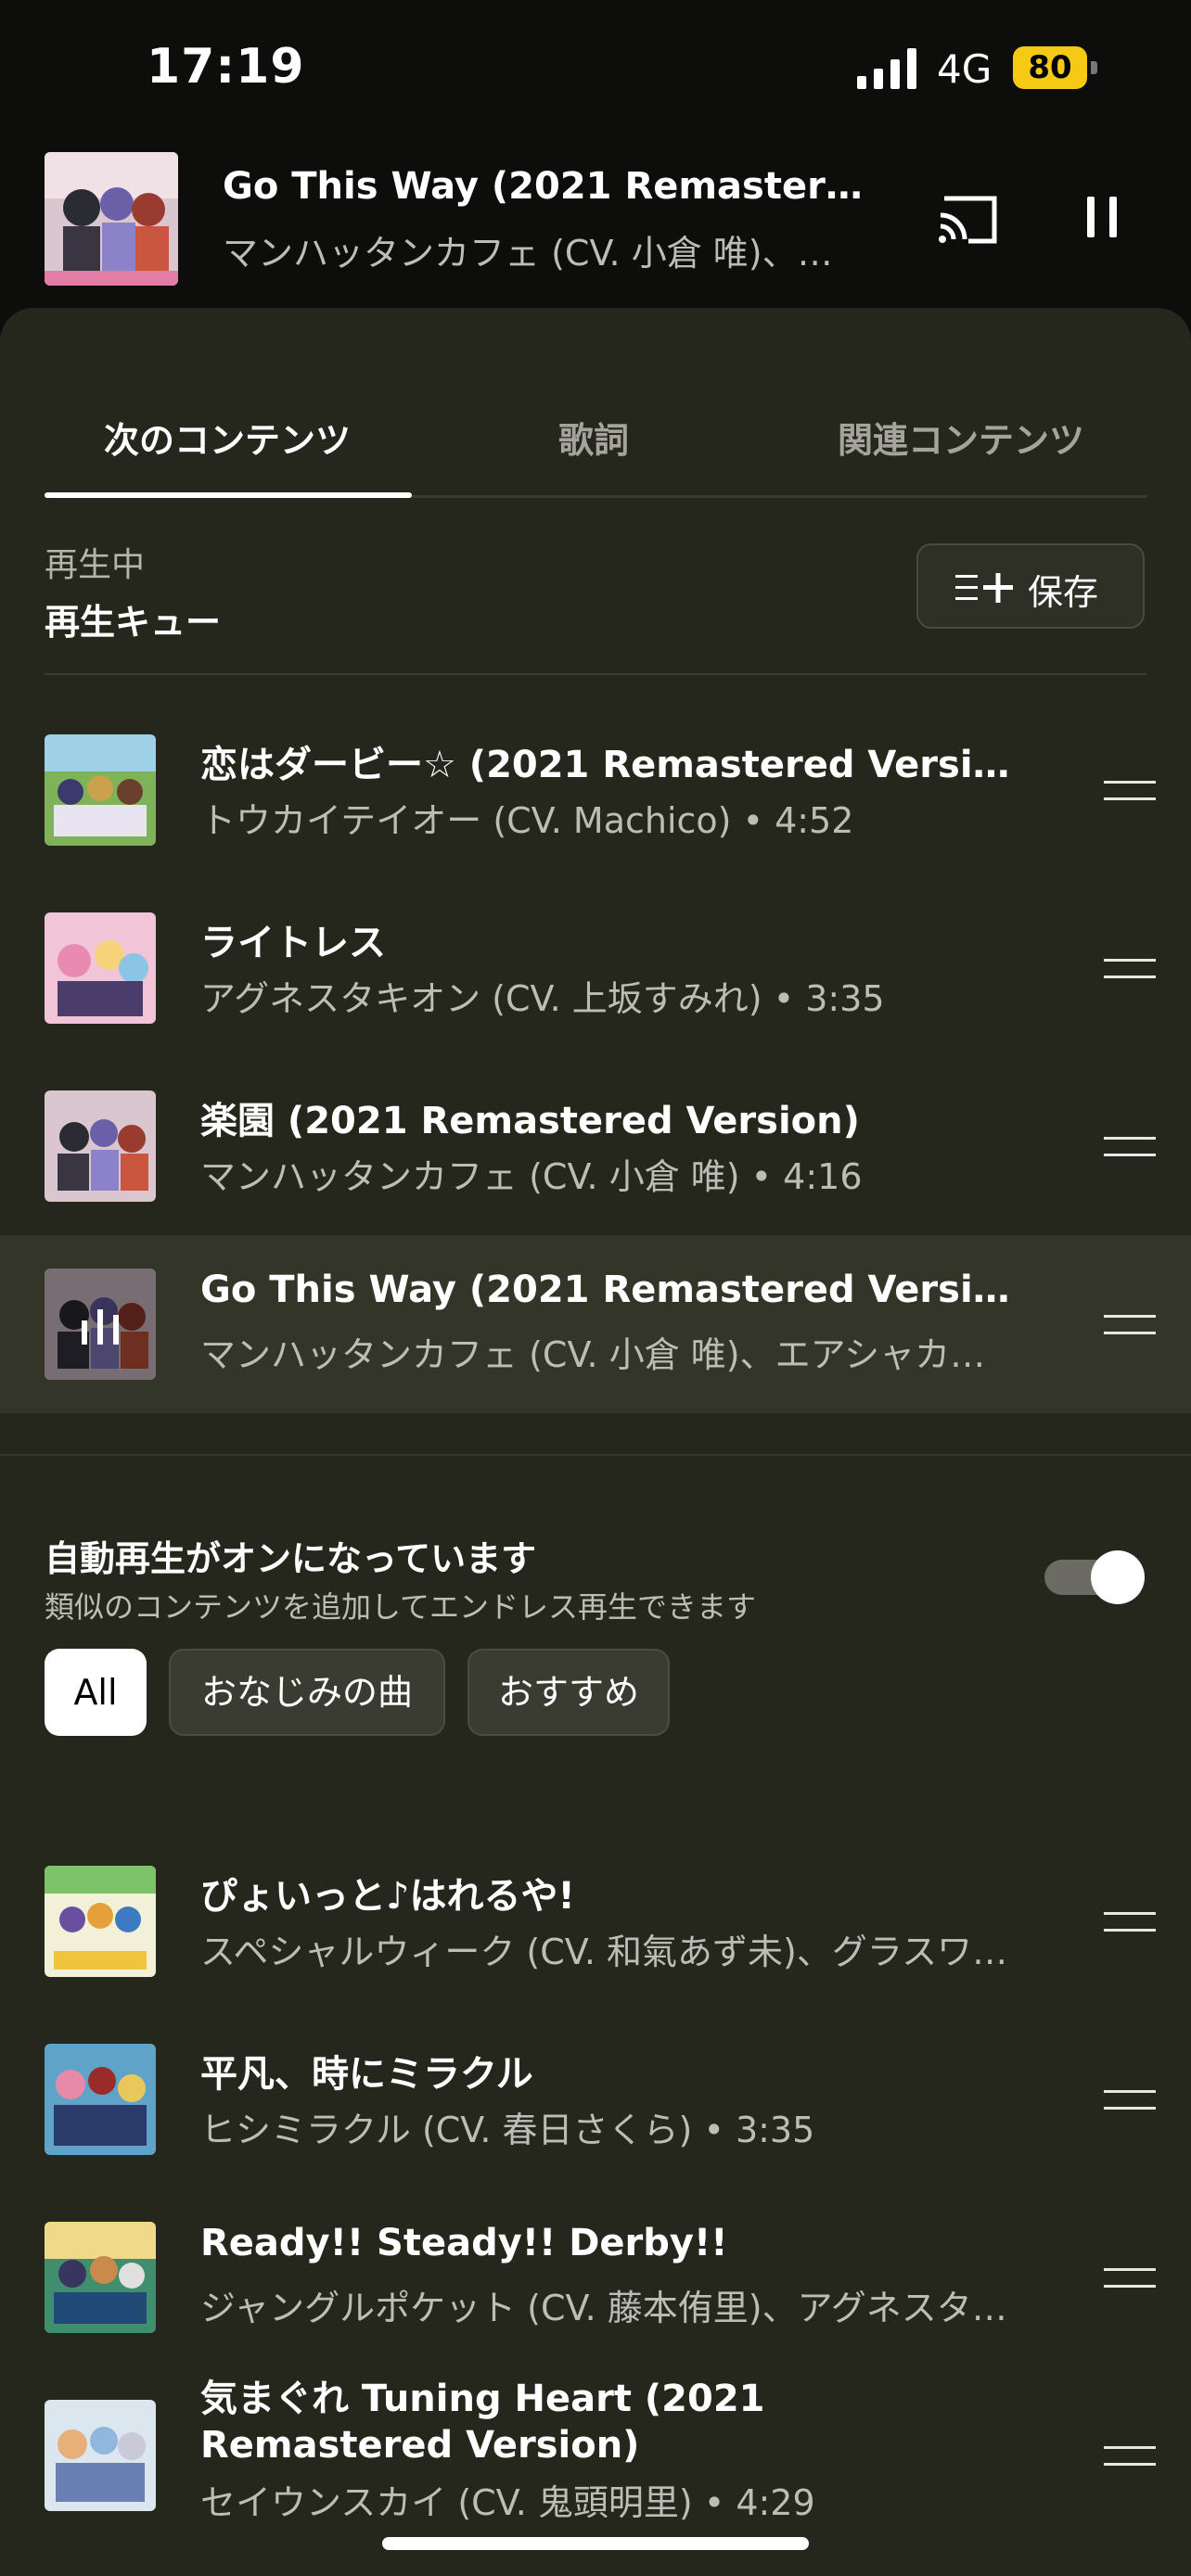  I want to click on cast-icon, so click(969, 220).